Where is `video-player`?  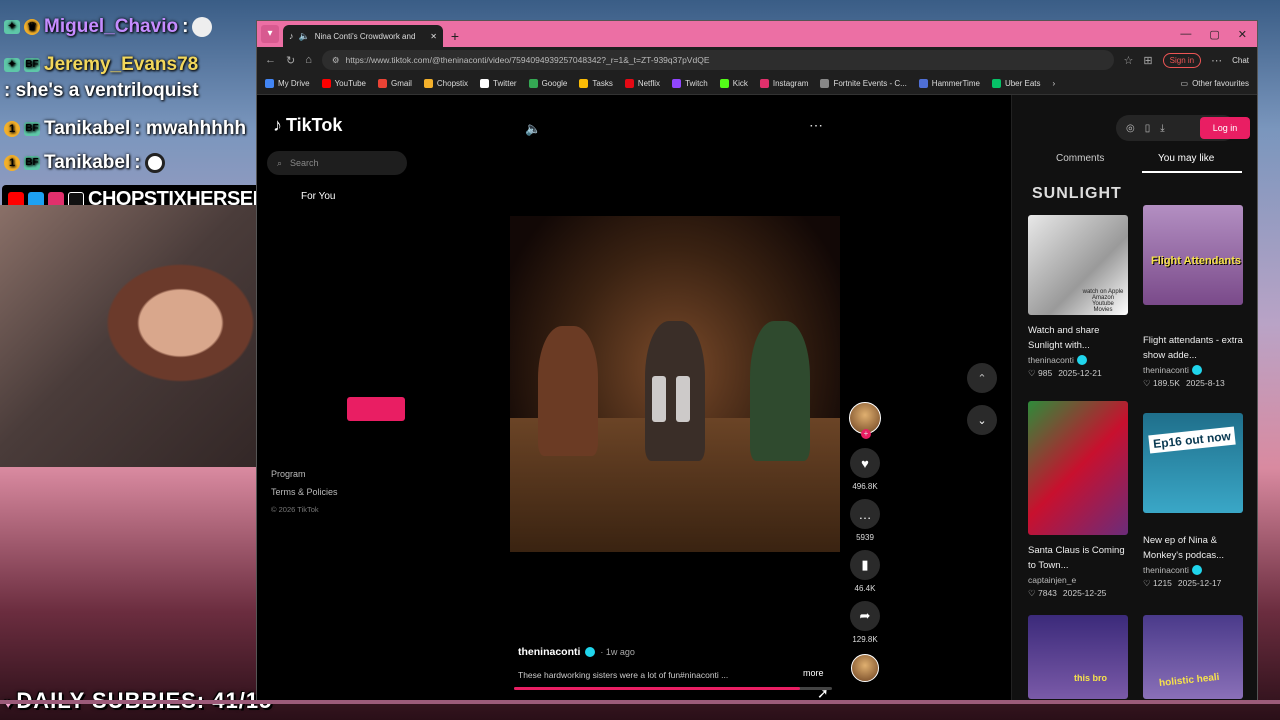 video-player is located at coordinates (675, 384).